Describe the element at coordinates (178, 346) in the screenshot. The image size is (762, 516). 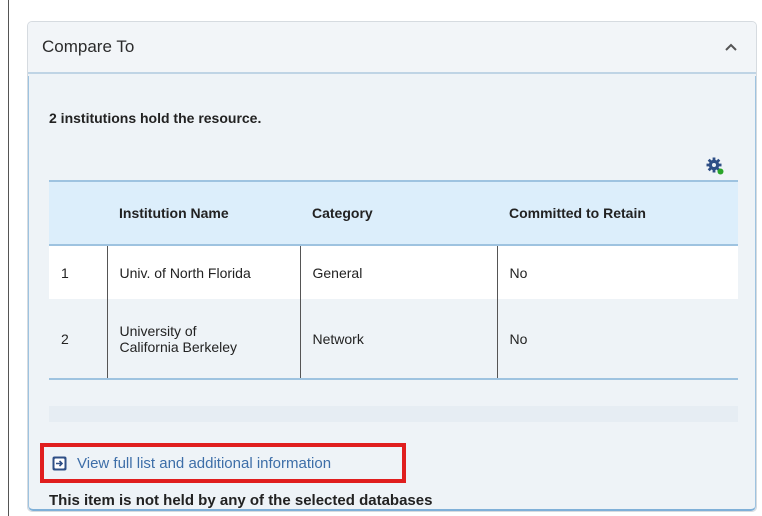
I see `institution-name-line: California Berkeley` at that location.